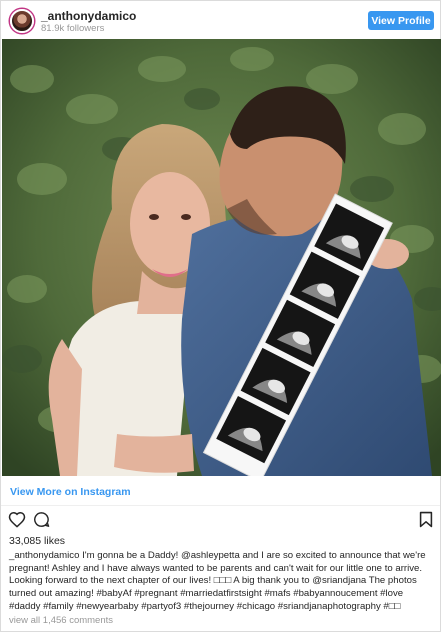 This screenshot has height=632, width=441. What do you see at coordinates (22, 21) in the screenshot?
I see `avatar` at bounding box center [22, 21].